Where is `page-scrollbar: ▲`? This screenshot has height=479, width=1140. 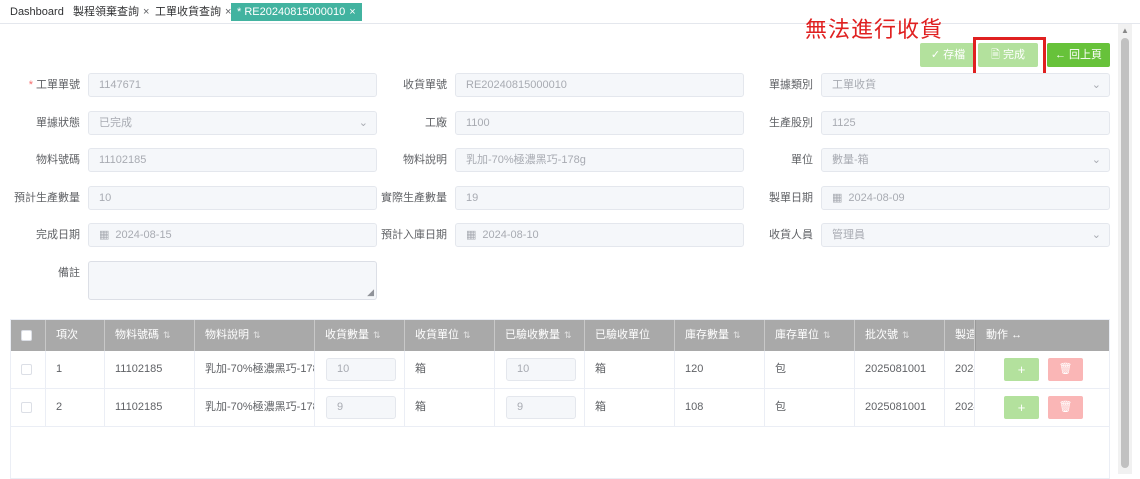 page-scrollbar: ▲ is located at coordinates (1125, 249).